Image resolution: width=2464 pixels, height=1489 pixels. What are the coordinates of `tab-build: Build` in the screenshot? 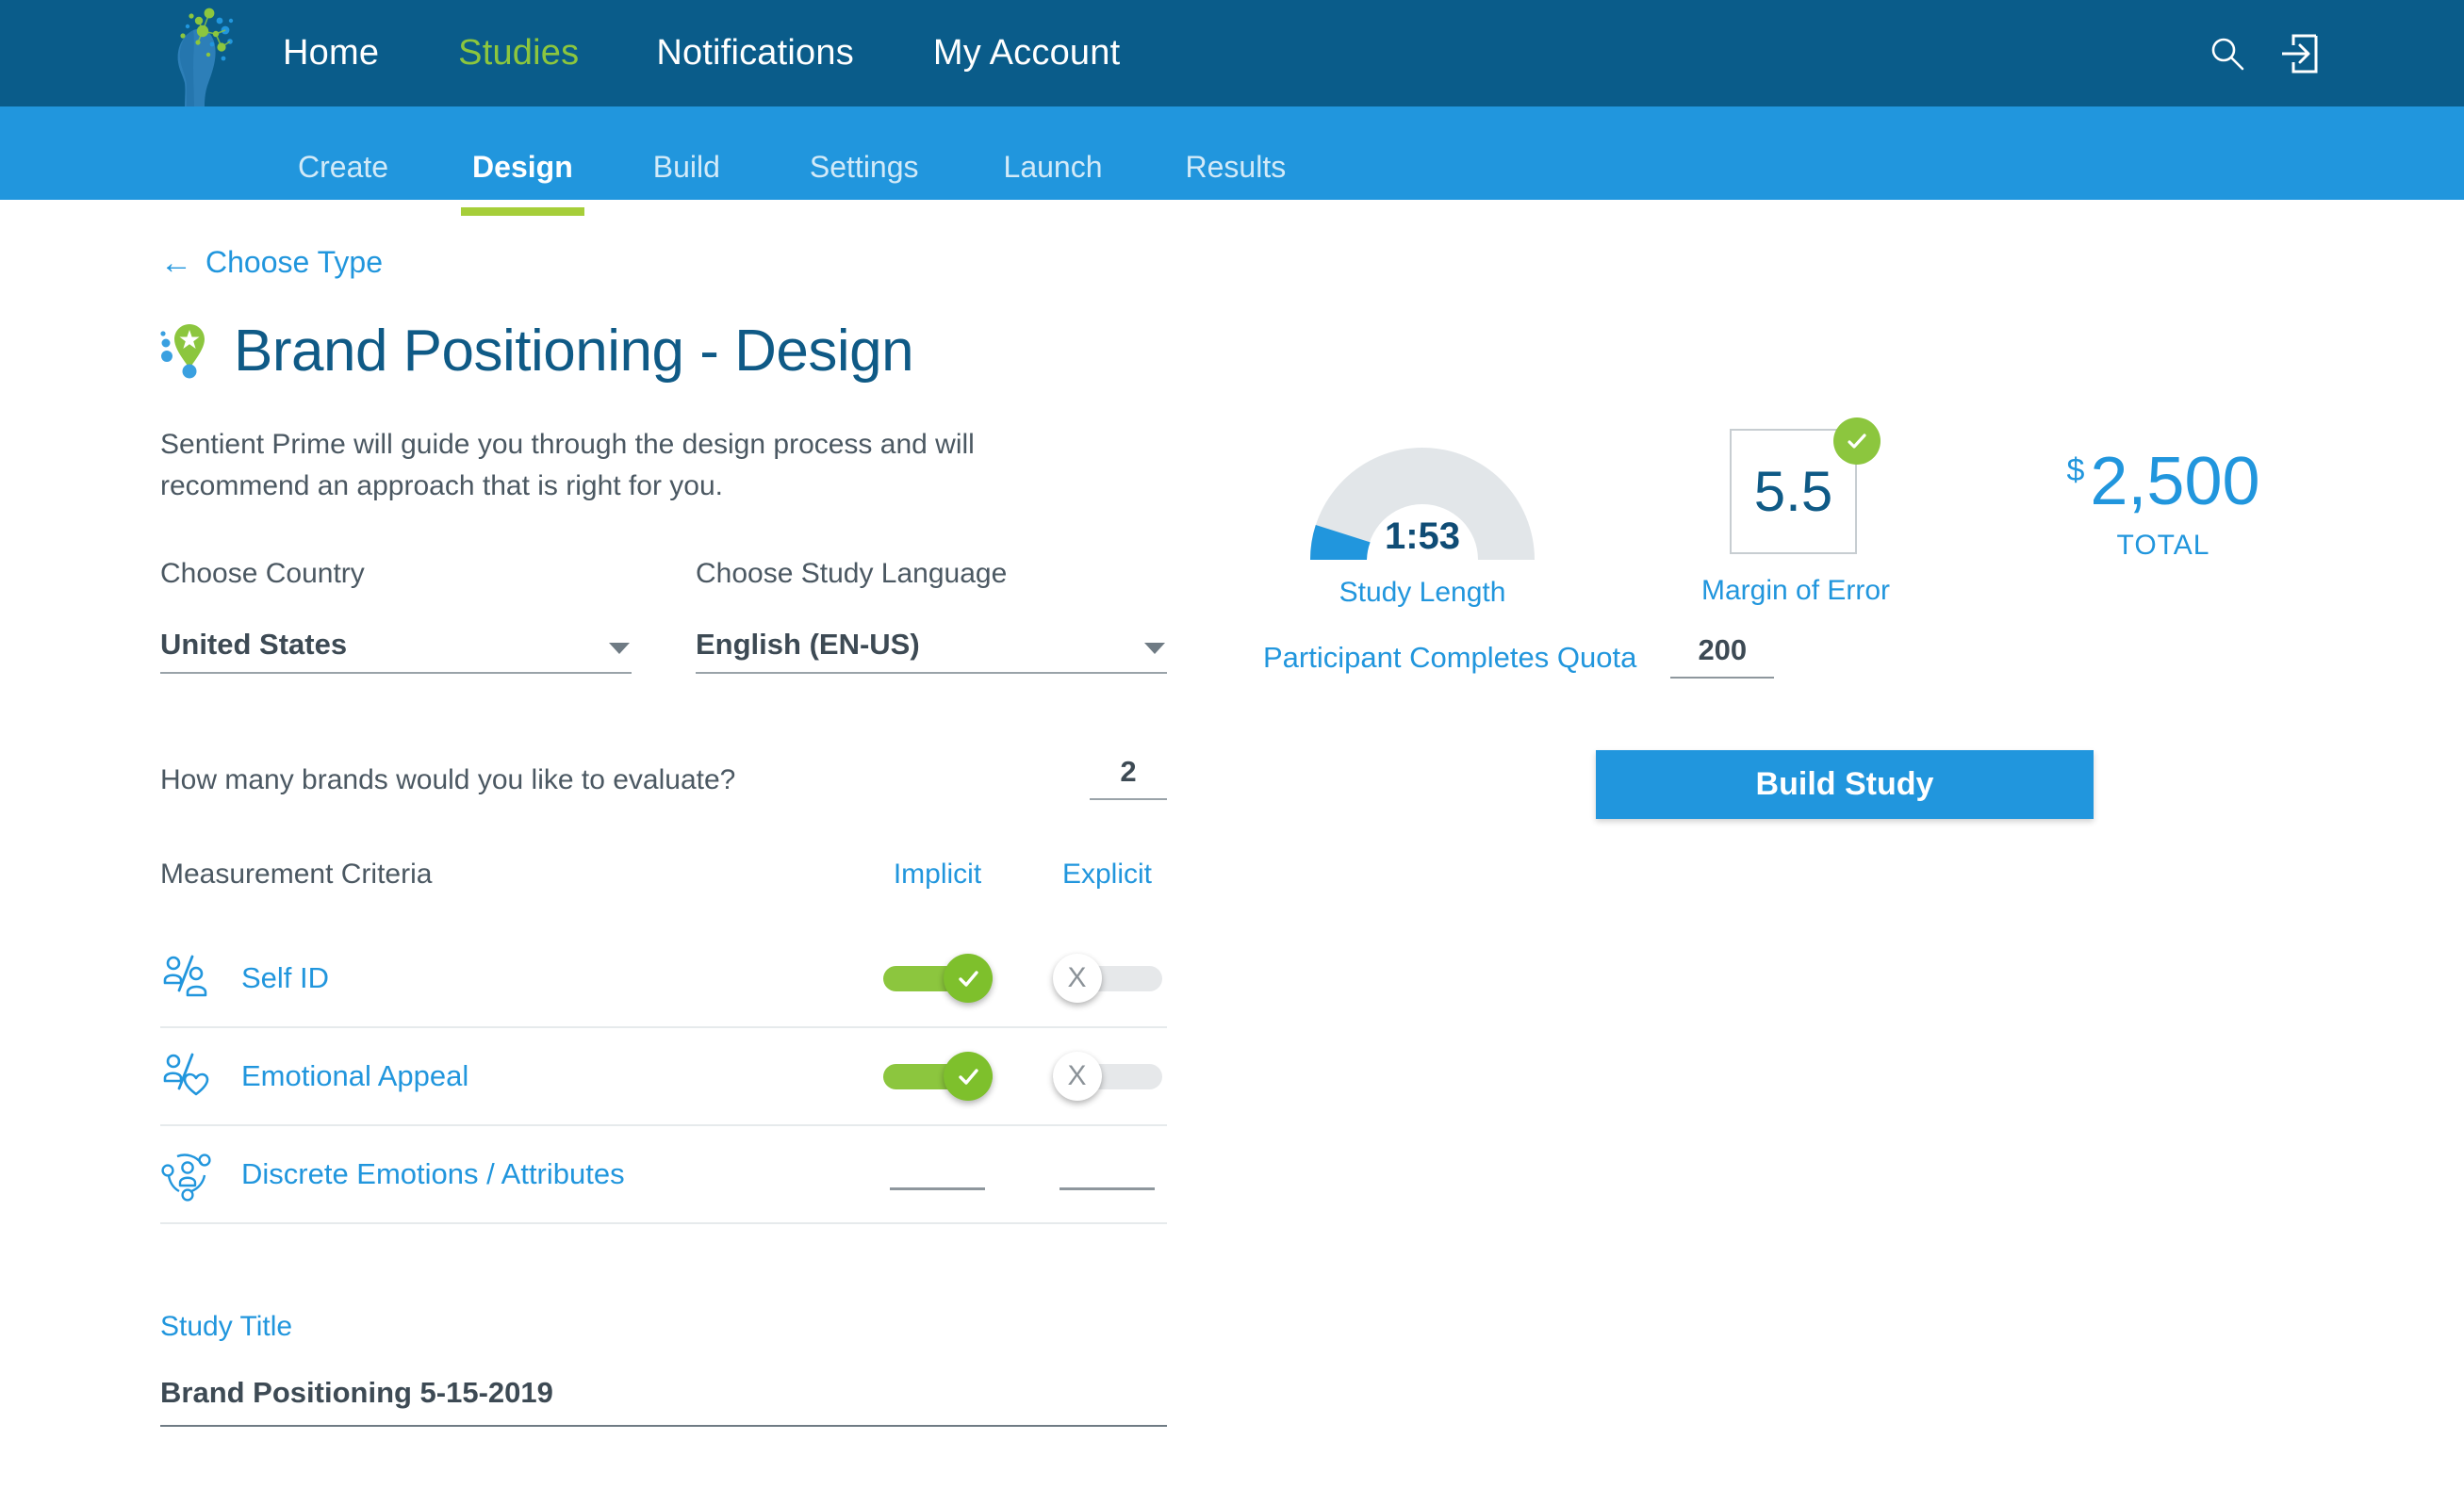 It's located at (686, 146).